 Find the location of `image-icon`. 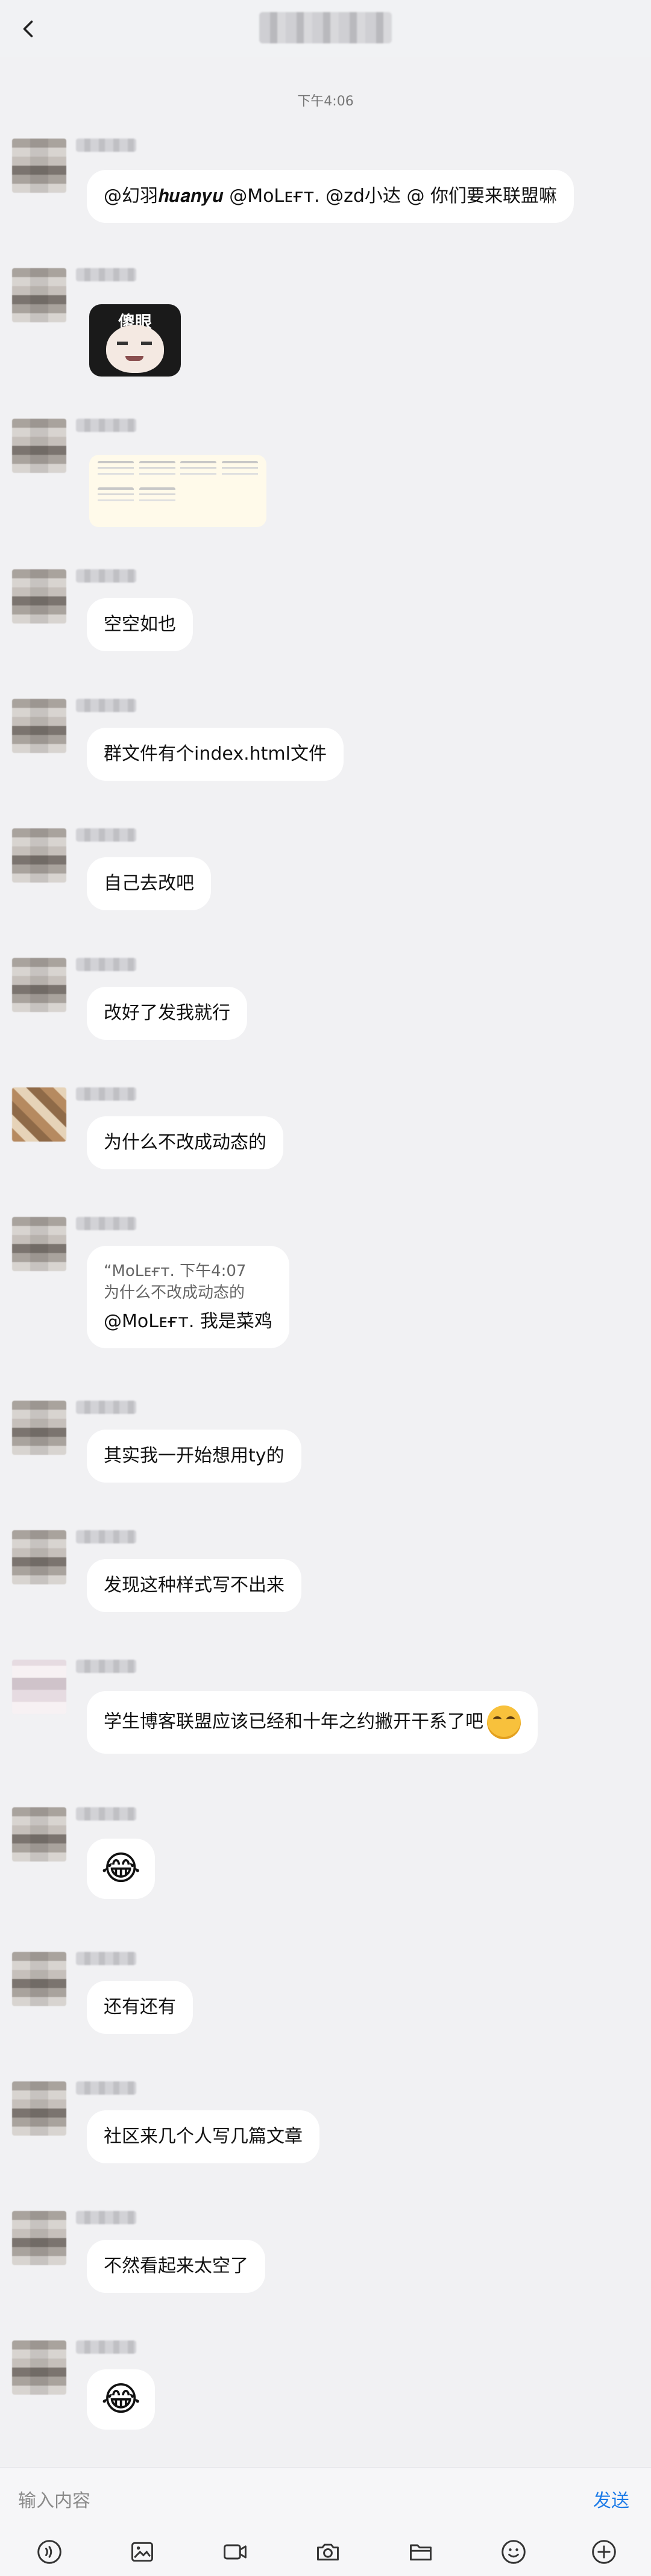

image-icon is located at coordinates (142, 2552).